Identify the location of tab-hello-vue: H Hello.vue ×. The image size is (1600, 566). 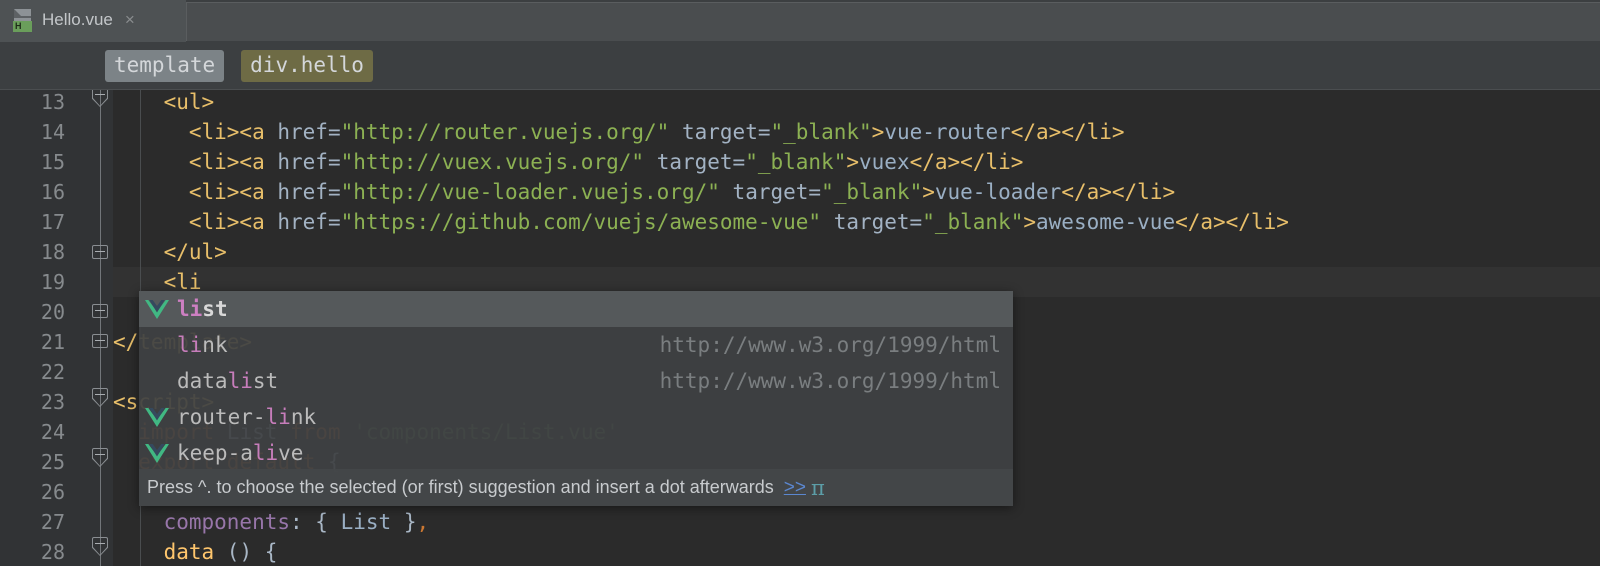
(93, 21).